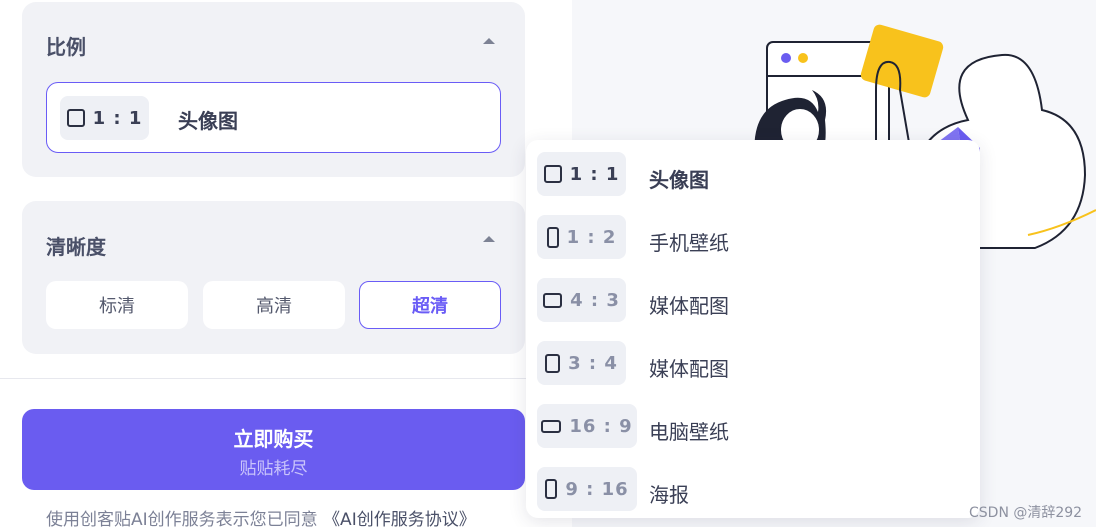  Describe the element at coordinates (753, 487) in the screenshot. I see `dropdown-item-9-16: 9 : 16 海报` at that location.